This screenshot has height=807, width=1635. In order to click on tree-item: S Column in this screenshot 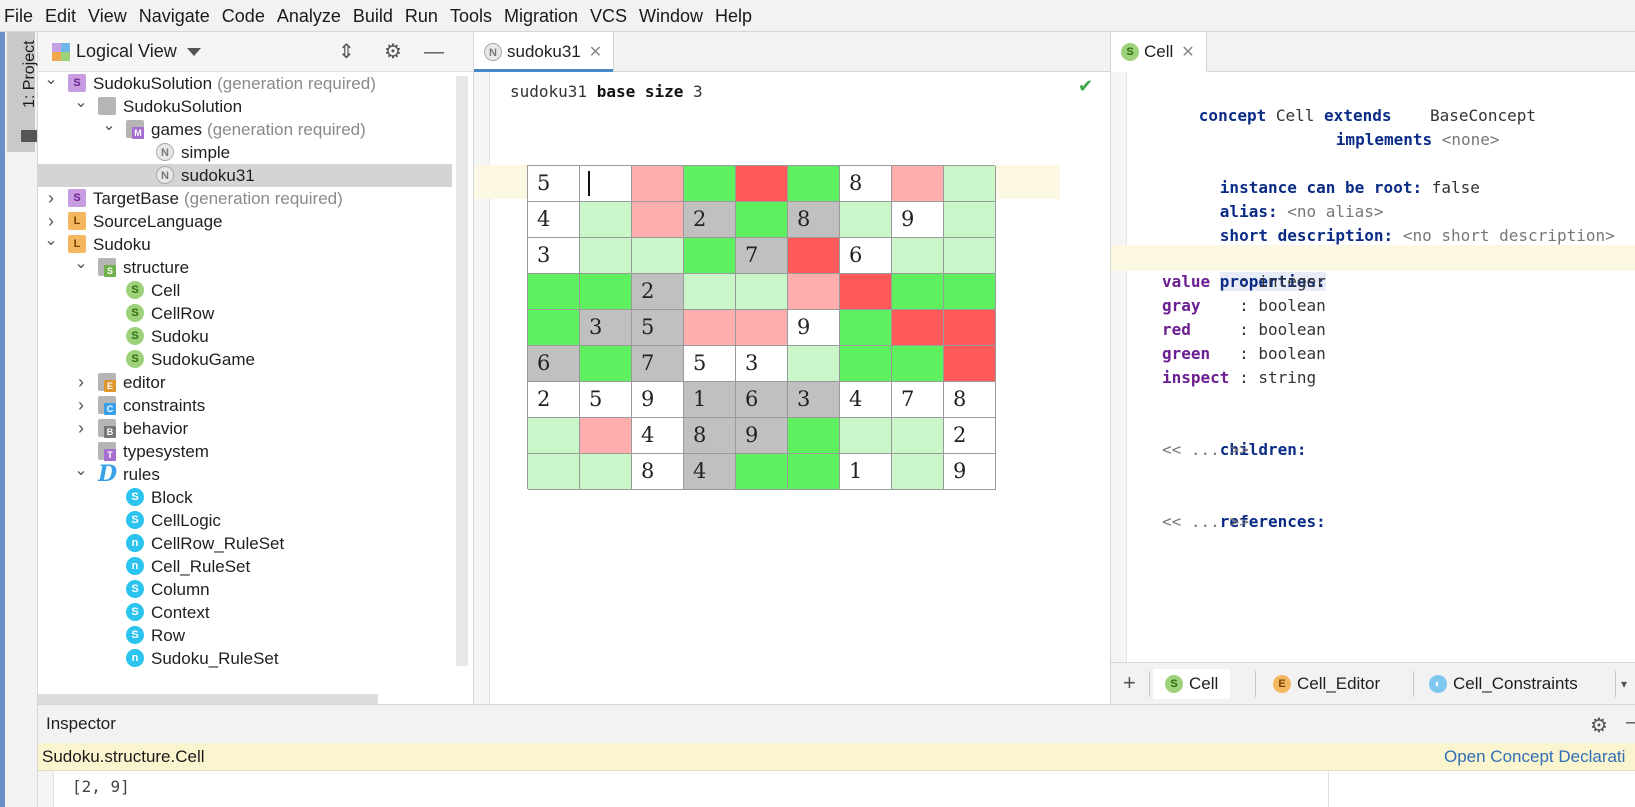, I will do `click(245, 589)`.